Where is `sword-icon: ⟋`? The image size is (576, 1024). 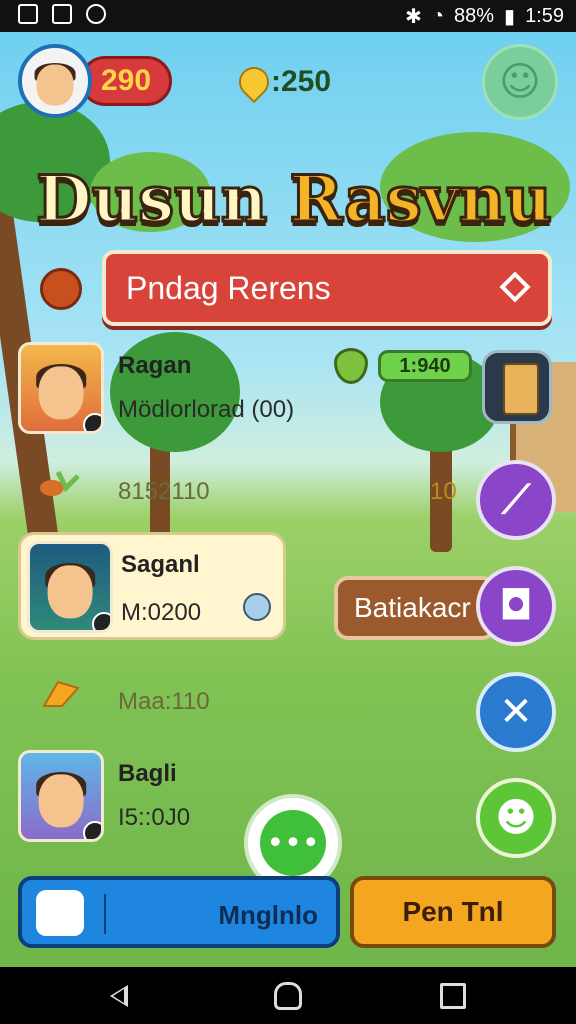 sword-icon: ⟋ is located at coordinates (516, 500).